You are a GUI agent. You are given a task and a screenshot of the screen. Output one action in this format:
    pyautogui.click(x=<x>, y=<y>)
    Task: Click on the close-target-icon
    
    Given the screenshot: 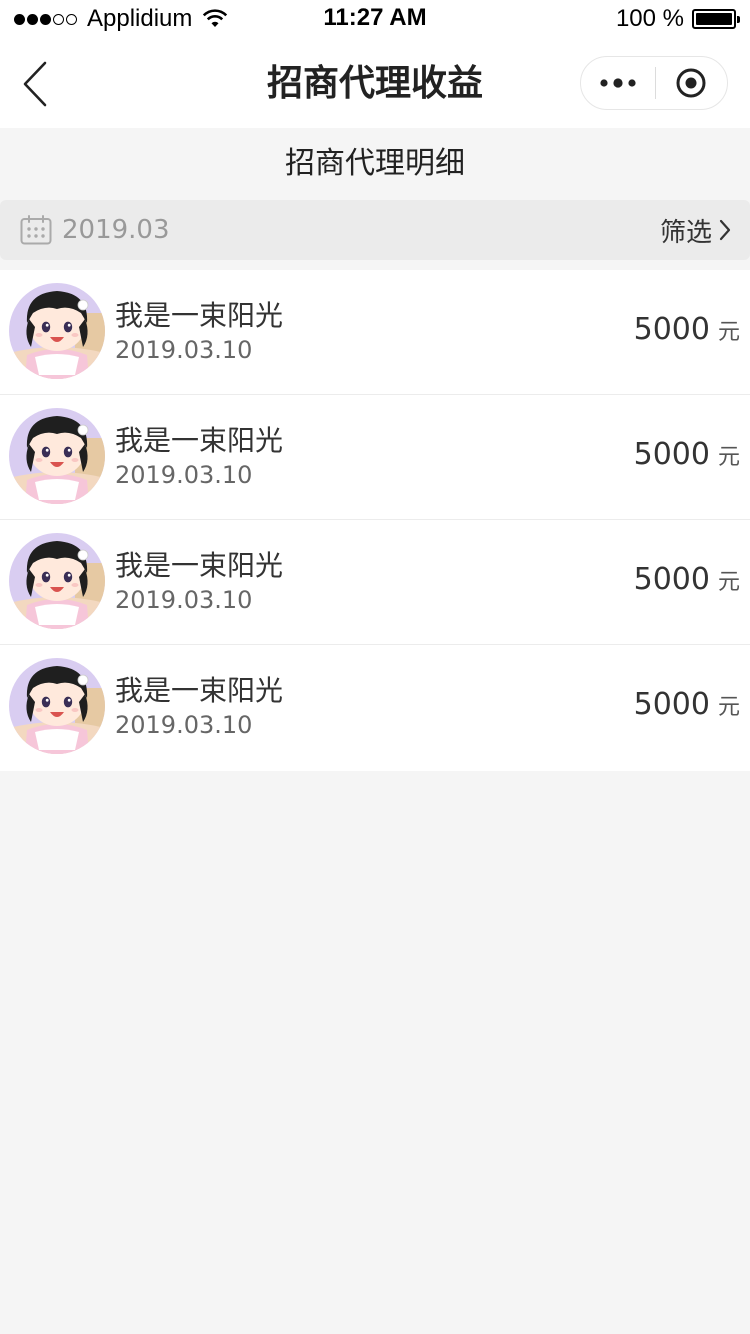 What is the action you would take?
    pyautogui.click(x=691, y=83)
    